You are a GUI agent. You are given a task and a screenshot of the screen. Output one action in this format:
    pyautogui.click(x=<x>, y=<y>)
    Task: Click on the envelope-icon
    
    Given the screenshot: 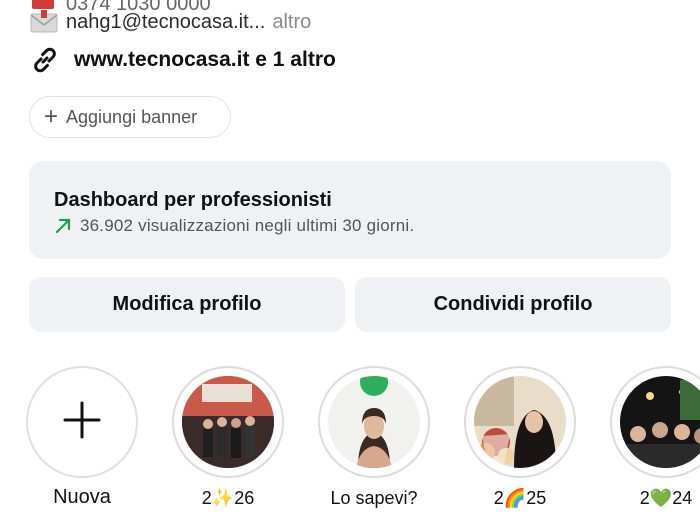 What is the action you would take?
    pyautogui.click(x=44, y=22)
    